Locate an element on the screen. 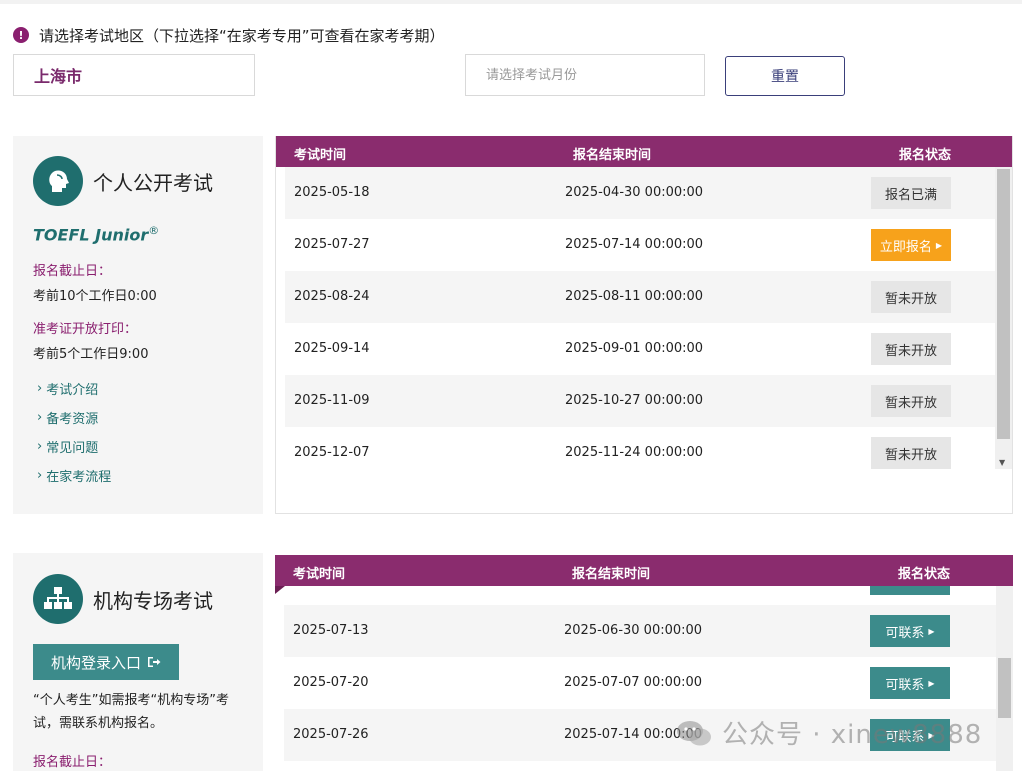 The width and height of the screenshot is (1022, 771). table-row: 2025-07-20 2025-07-07 00:00:00 可联系 ▶ is located at coordinates (640, 683).